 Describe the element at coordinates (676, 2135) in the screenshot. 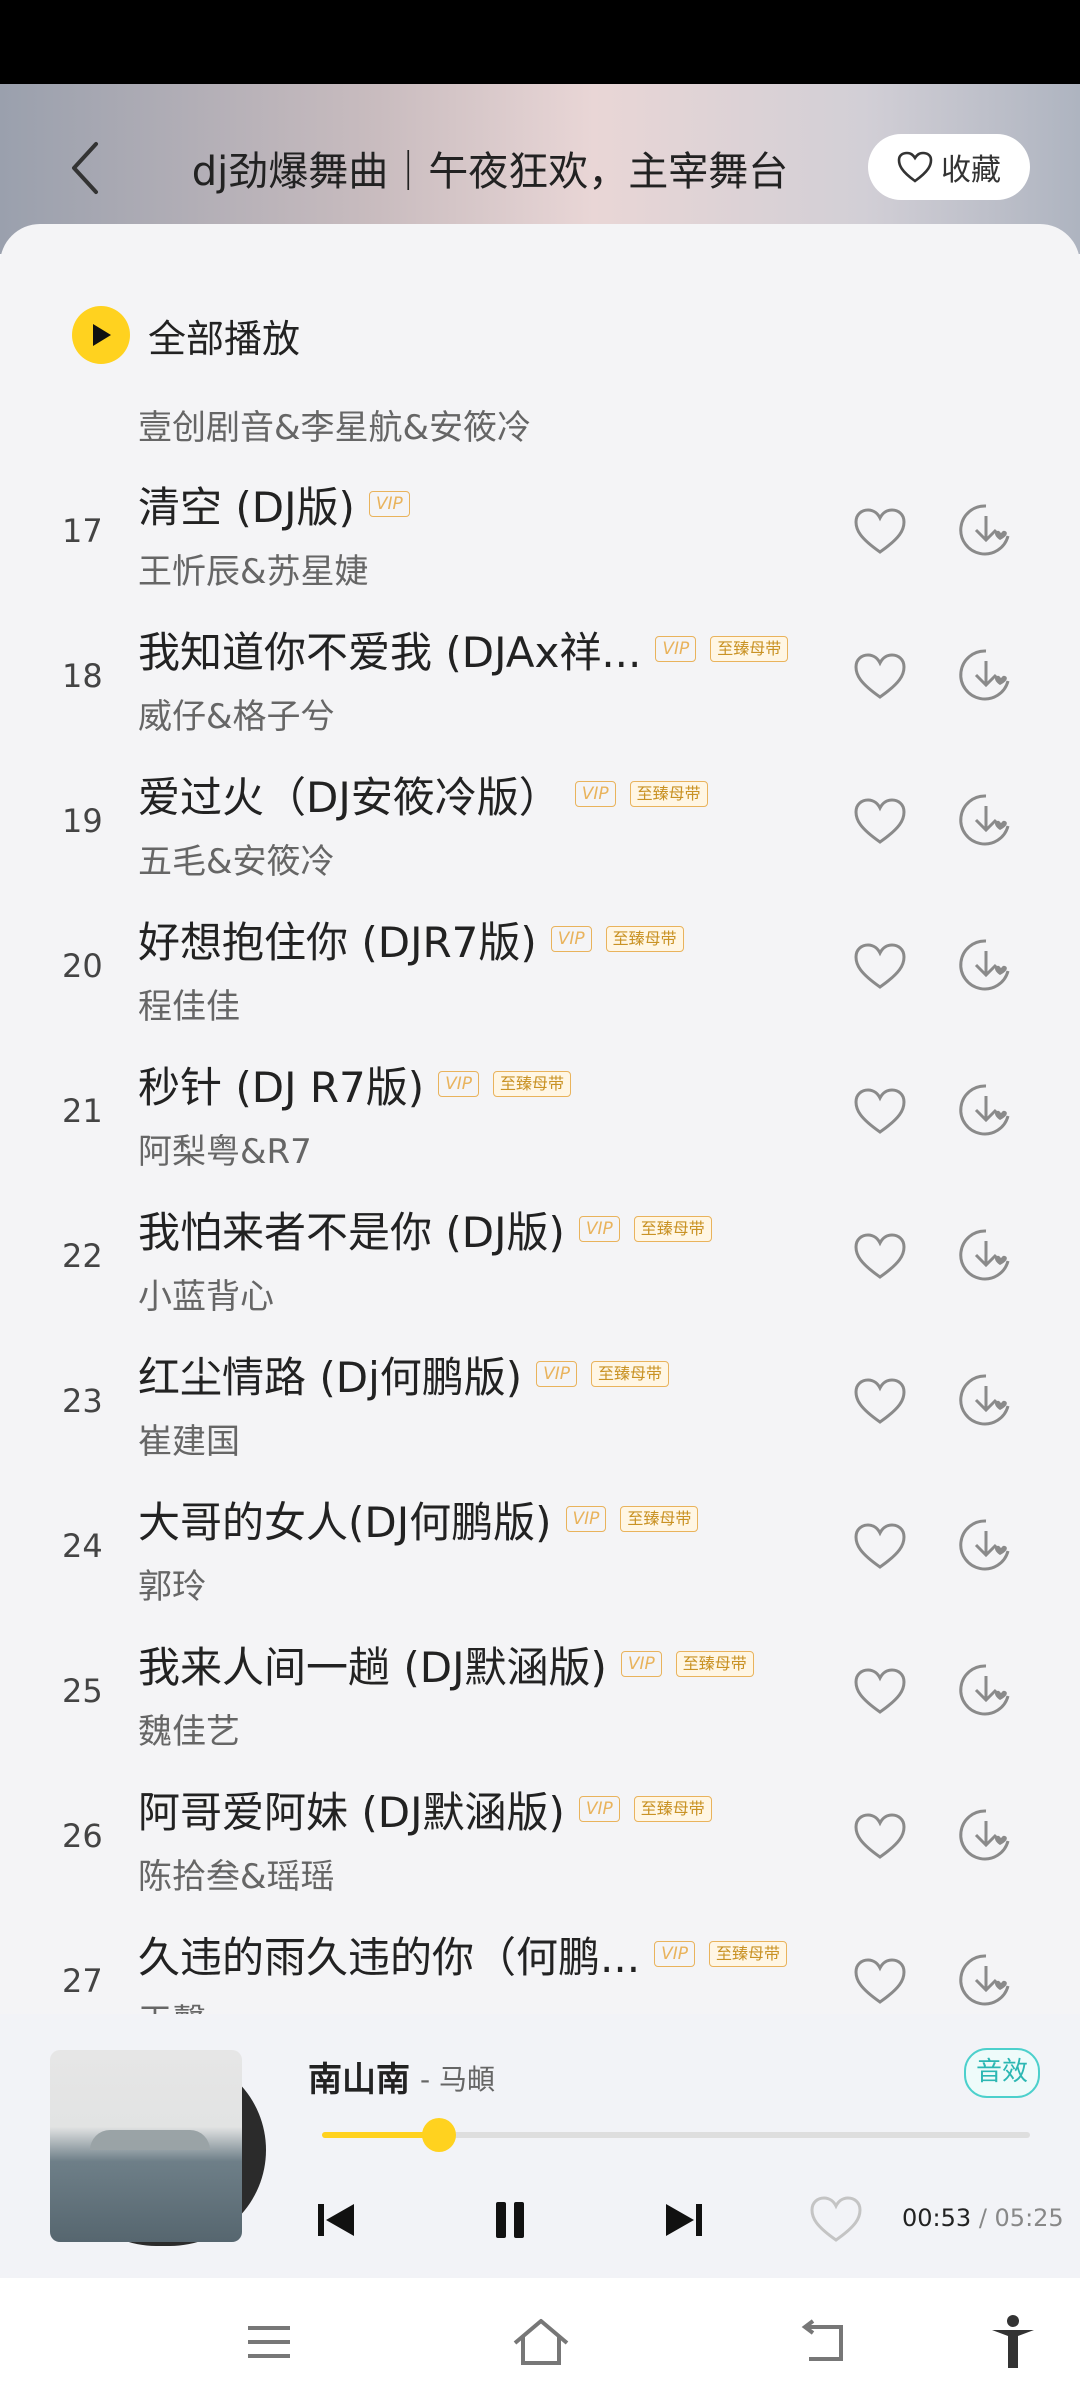

I see `progress-bar` at that location.